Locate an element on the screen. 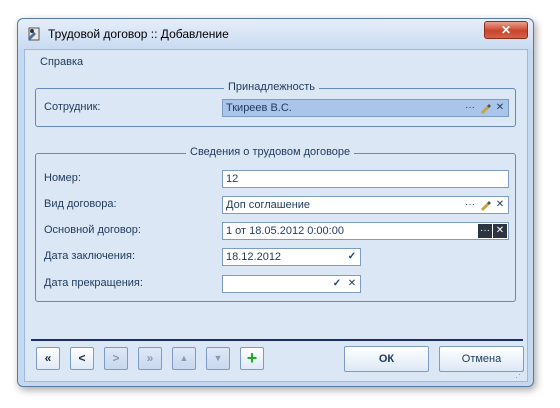 Image resolution: width=560 pixels, height=408 pixels. prev-record-button: < is located at coordinates (82, 358).